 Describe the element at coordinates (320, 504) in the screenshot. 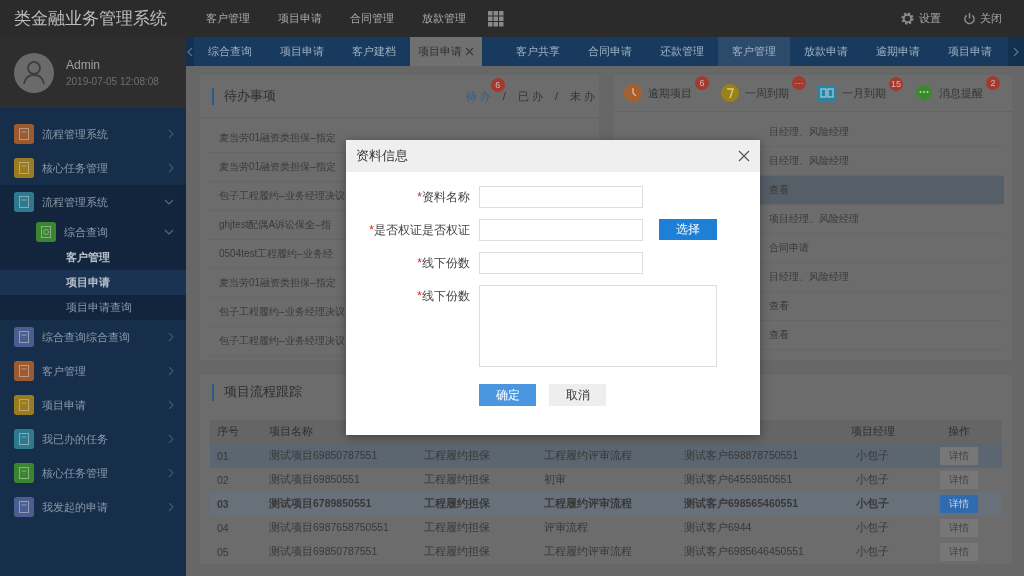

I see `table-cell-text: 测试项目6789850551` at that location.